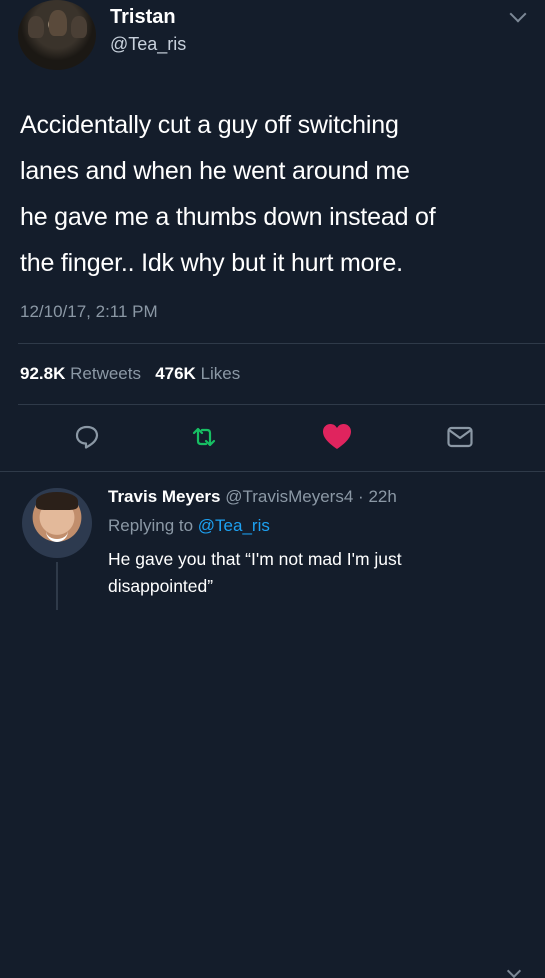 The image size is (545, 978). Describe the element at coordinates (289, 496) in the screenshot. I see `reply-author-handle: @TravisMeyers4` at that location.